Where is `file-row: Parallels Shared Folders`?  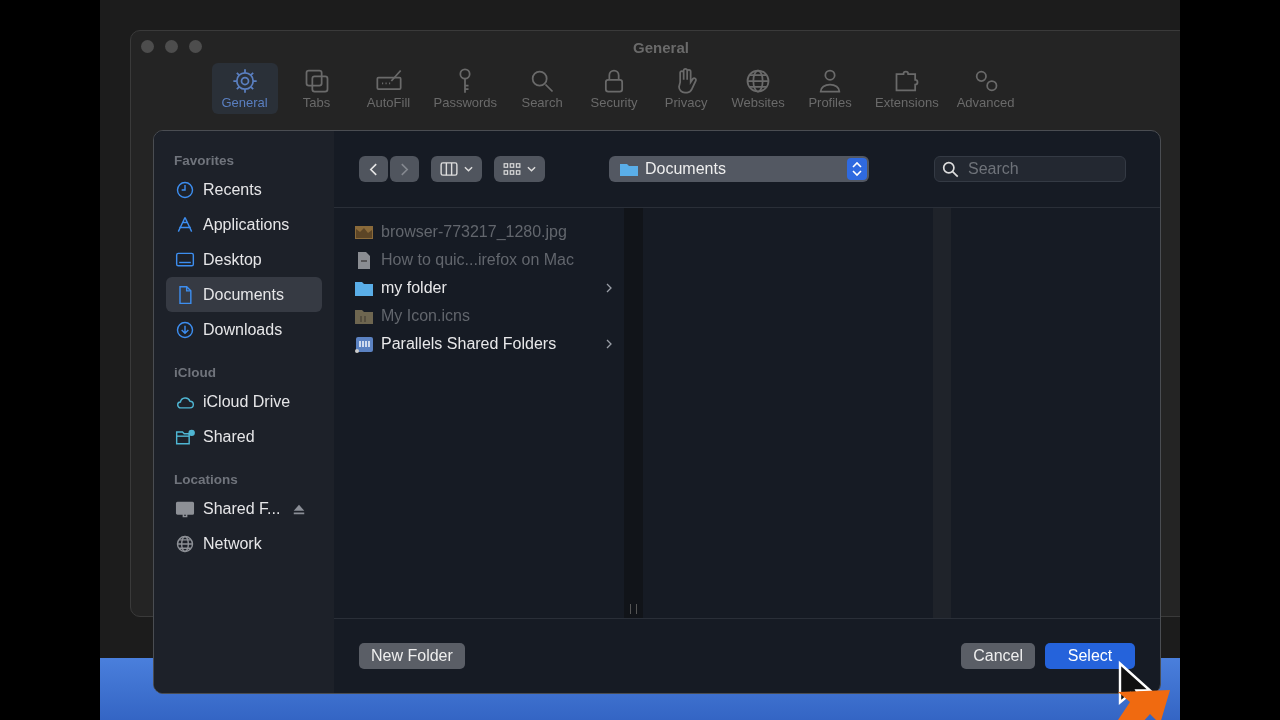 file-row: Parallels Shared Folders is located at coordinates (483, 344).